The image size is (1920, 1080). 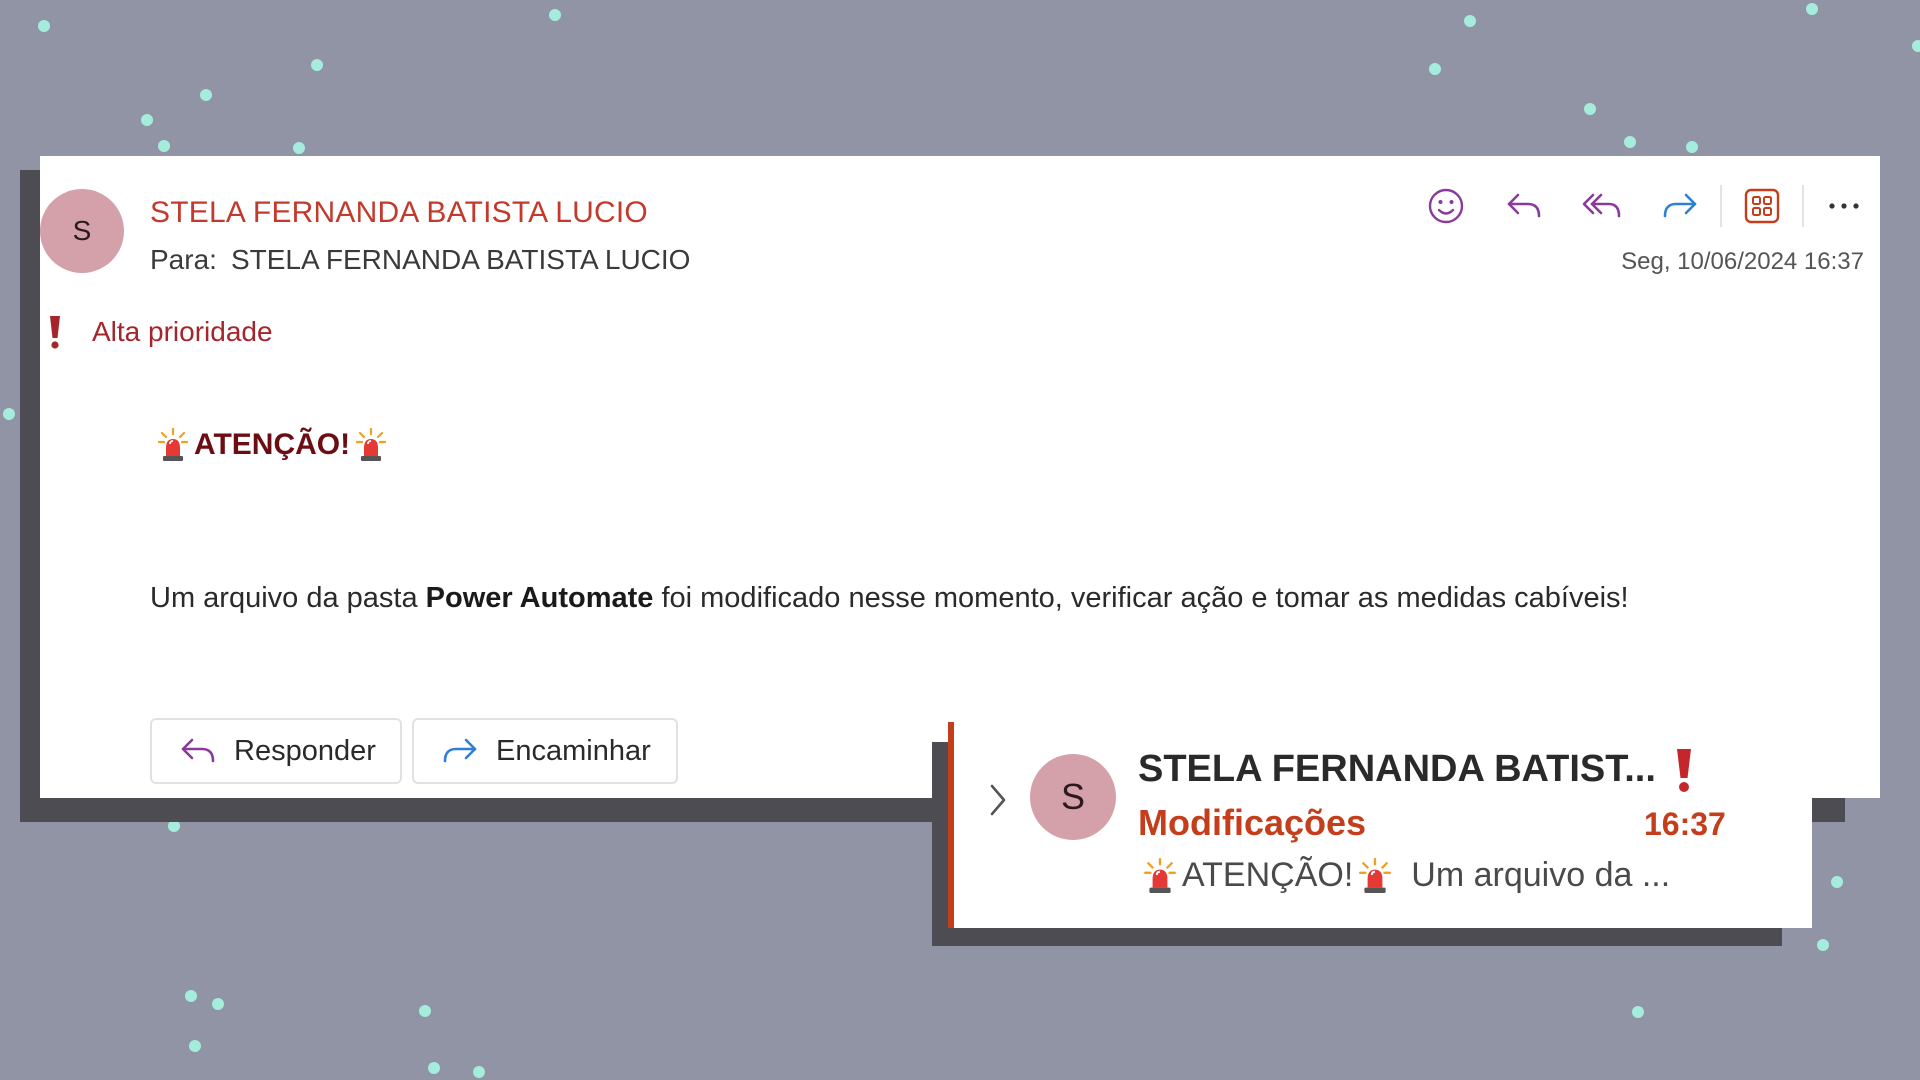 I want to click on preview-avatar: S, so click(x=1073, y=797).